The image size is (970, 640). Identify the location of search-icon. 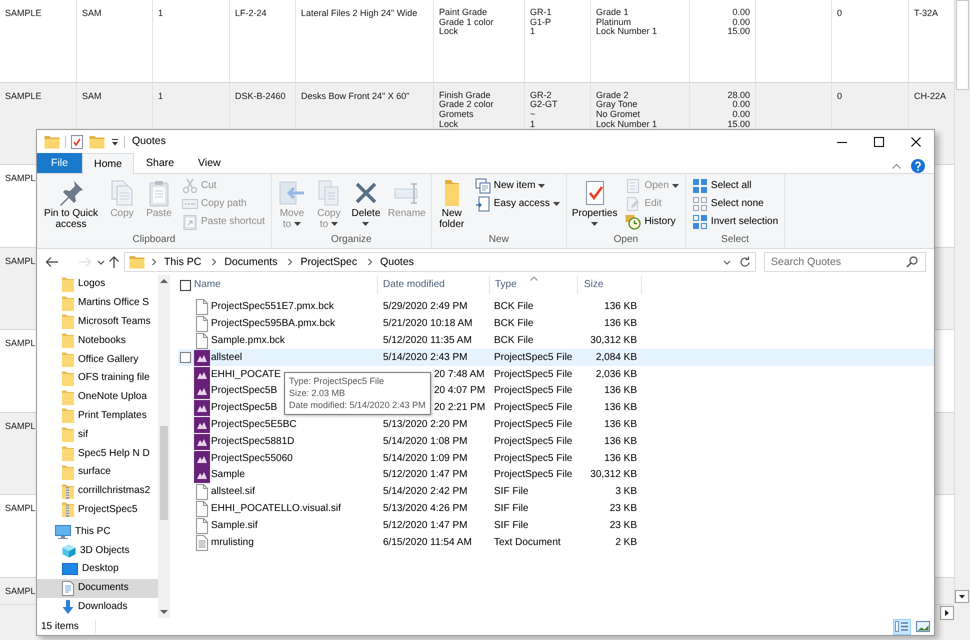
(912, 262).